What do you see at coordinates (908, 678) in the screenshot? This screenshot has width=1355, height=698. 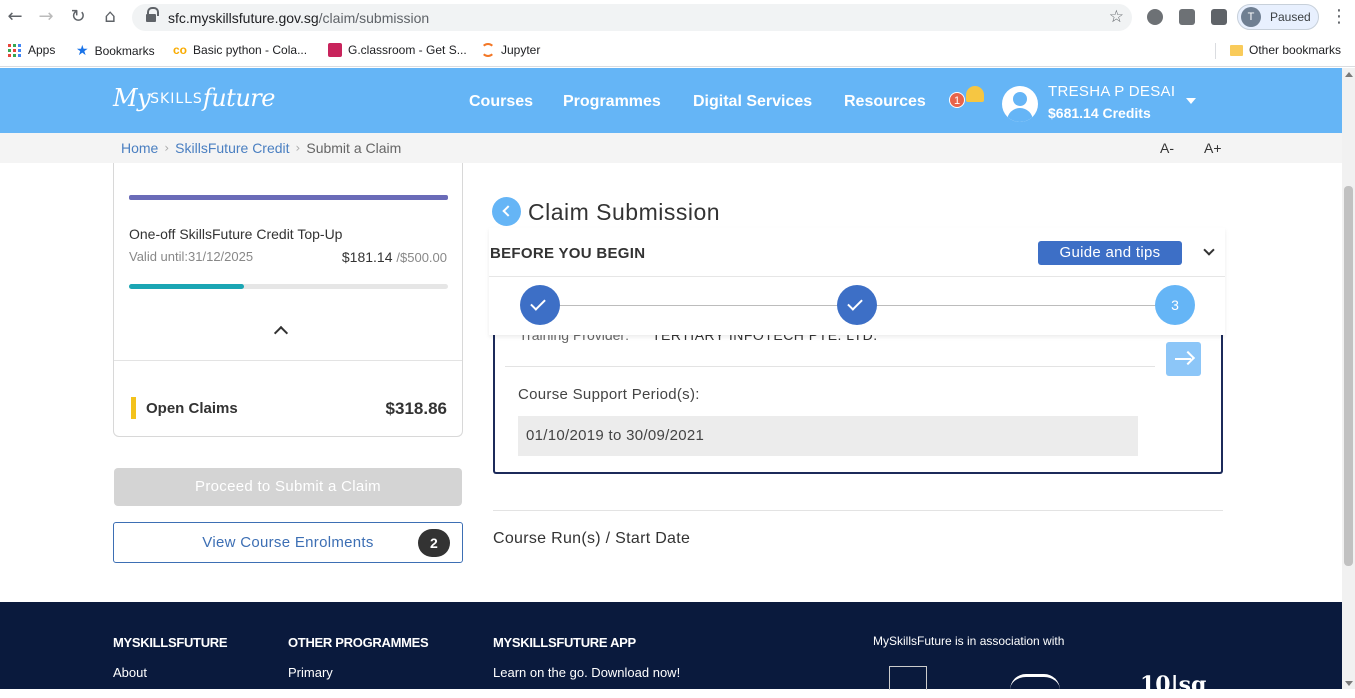 I see `government-crest-logo` at bounding box center [908, 678].